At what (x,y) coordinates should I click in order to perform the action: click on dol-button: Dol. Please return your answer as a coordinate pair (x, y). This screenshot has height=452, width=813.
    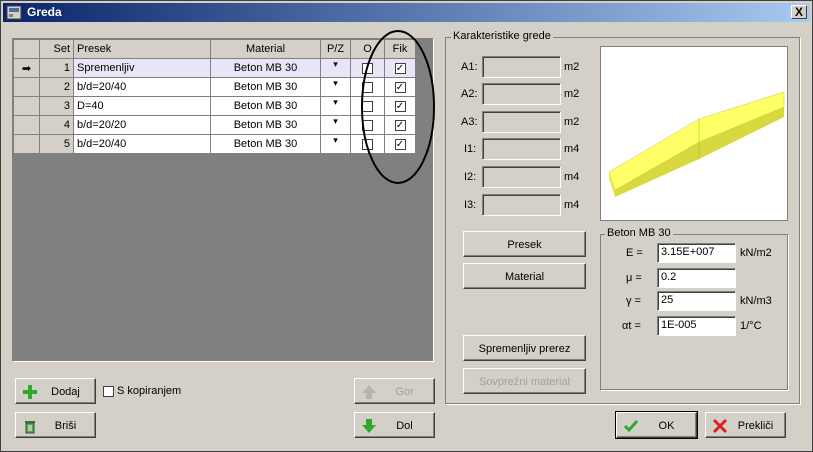
    Looking at the image, I should click on (394, 425).